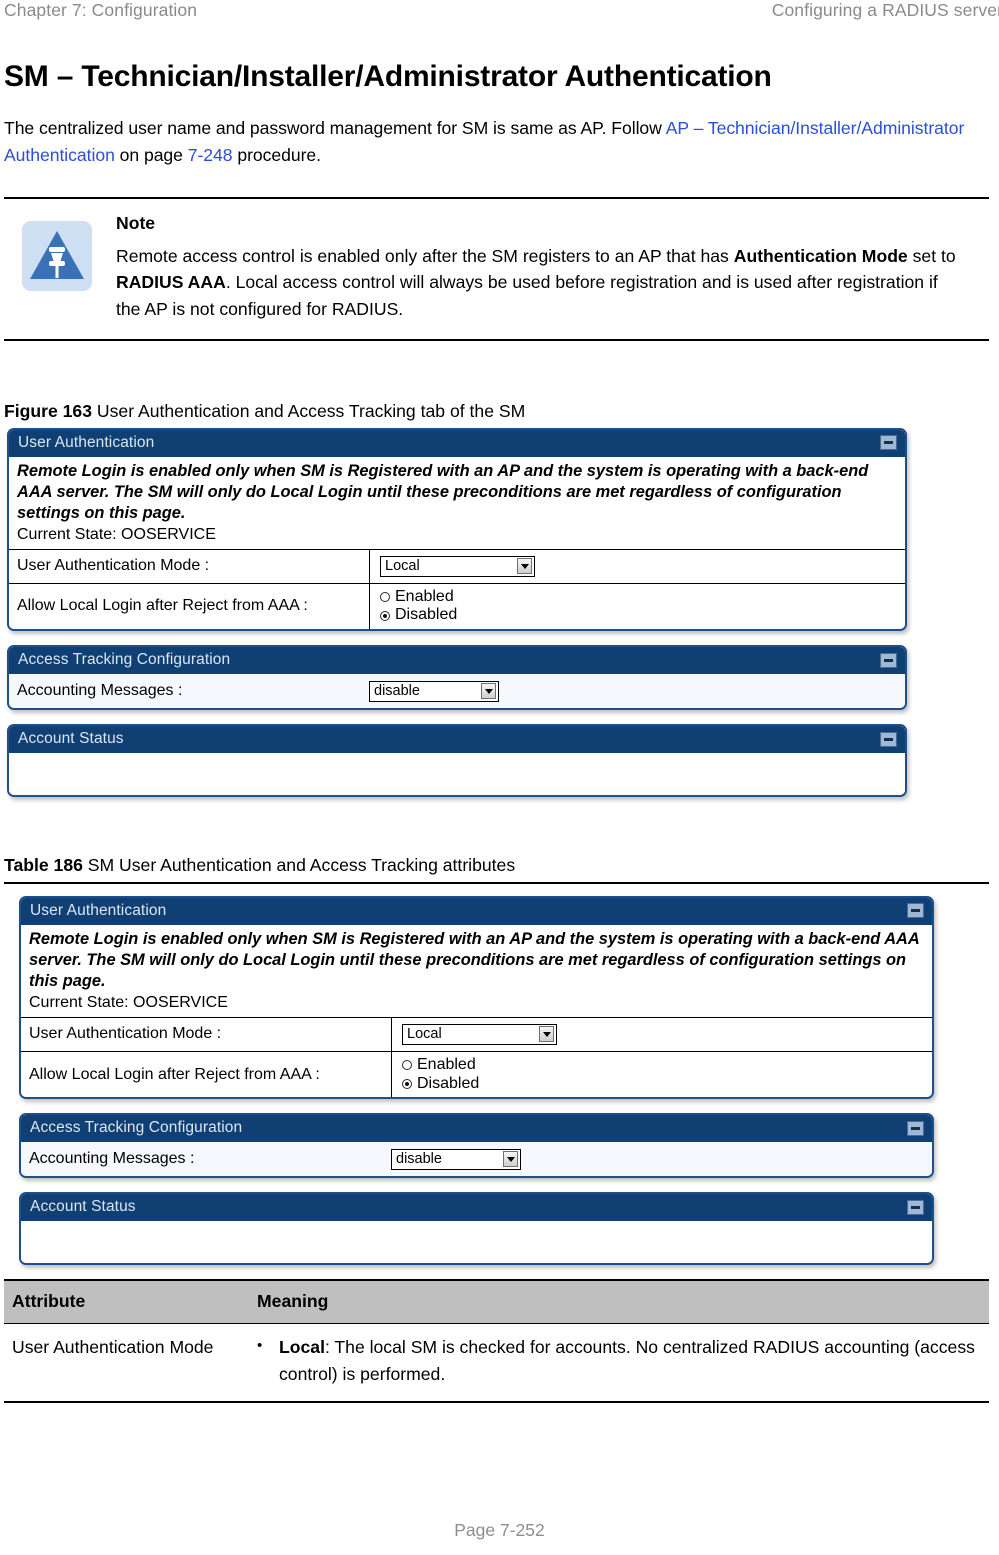 The height and width of the screenshot is (1555, 999). What do you see at coordinates (101, 10) in the screenshot?
I see `header-chapter-label: Chapter 7: Configuration` at bounding box center [101, 10].